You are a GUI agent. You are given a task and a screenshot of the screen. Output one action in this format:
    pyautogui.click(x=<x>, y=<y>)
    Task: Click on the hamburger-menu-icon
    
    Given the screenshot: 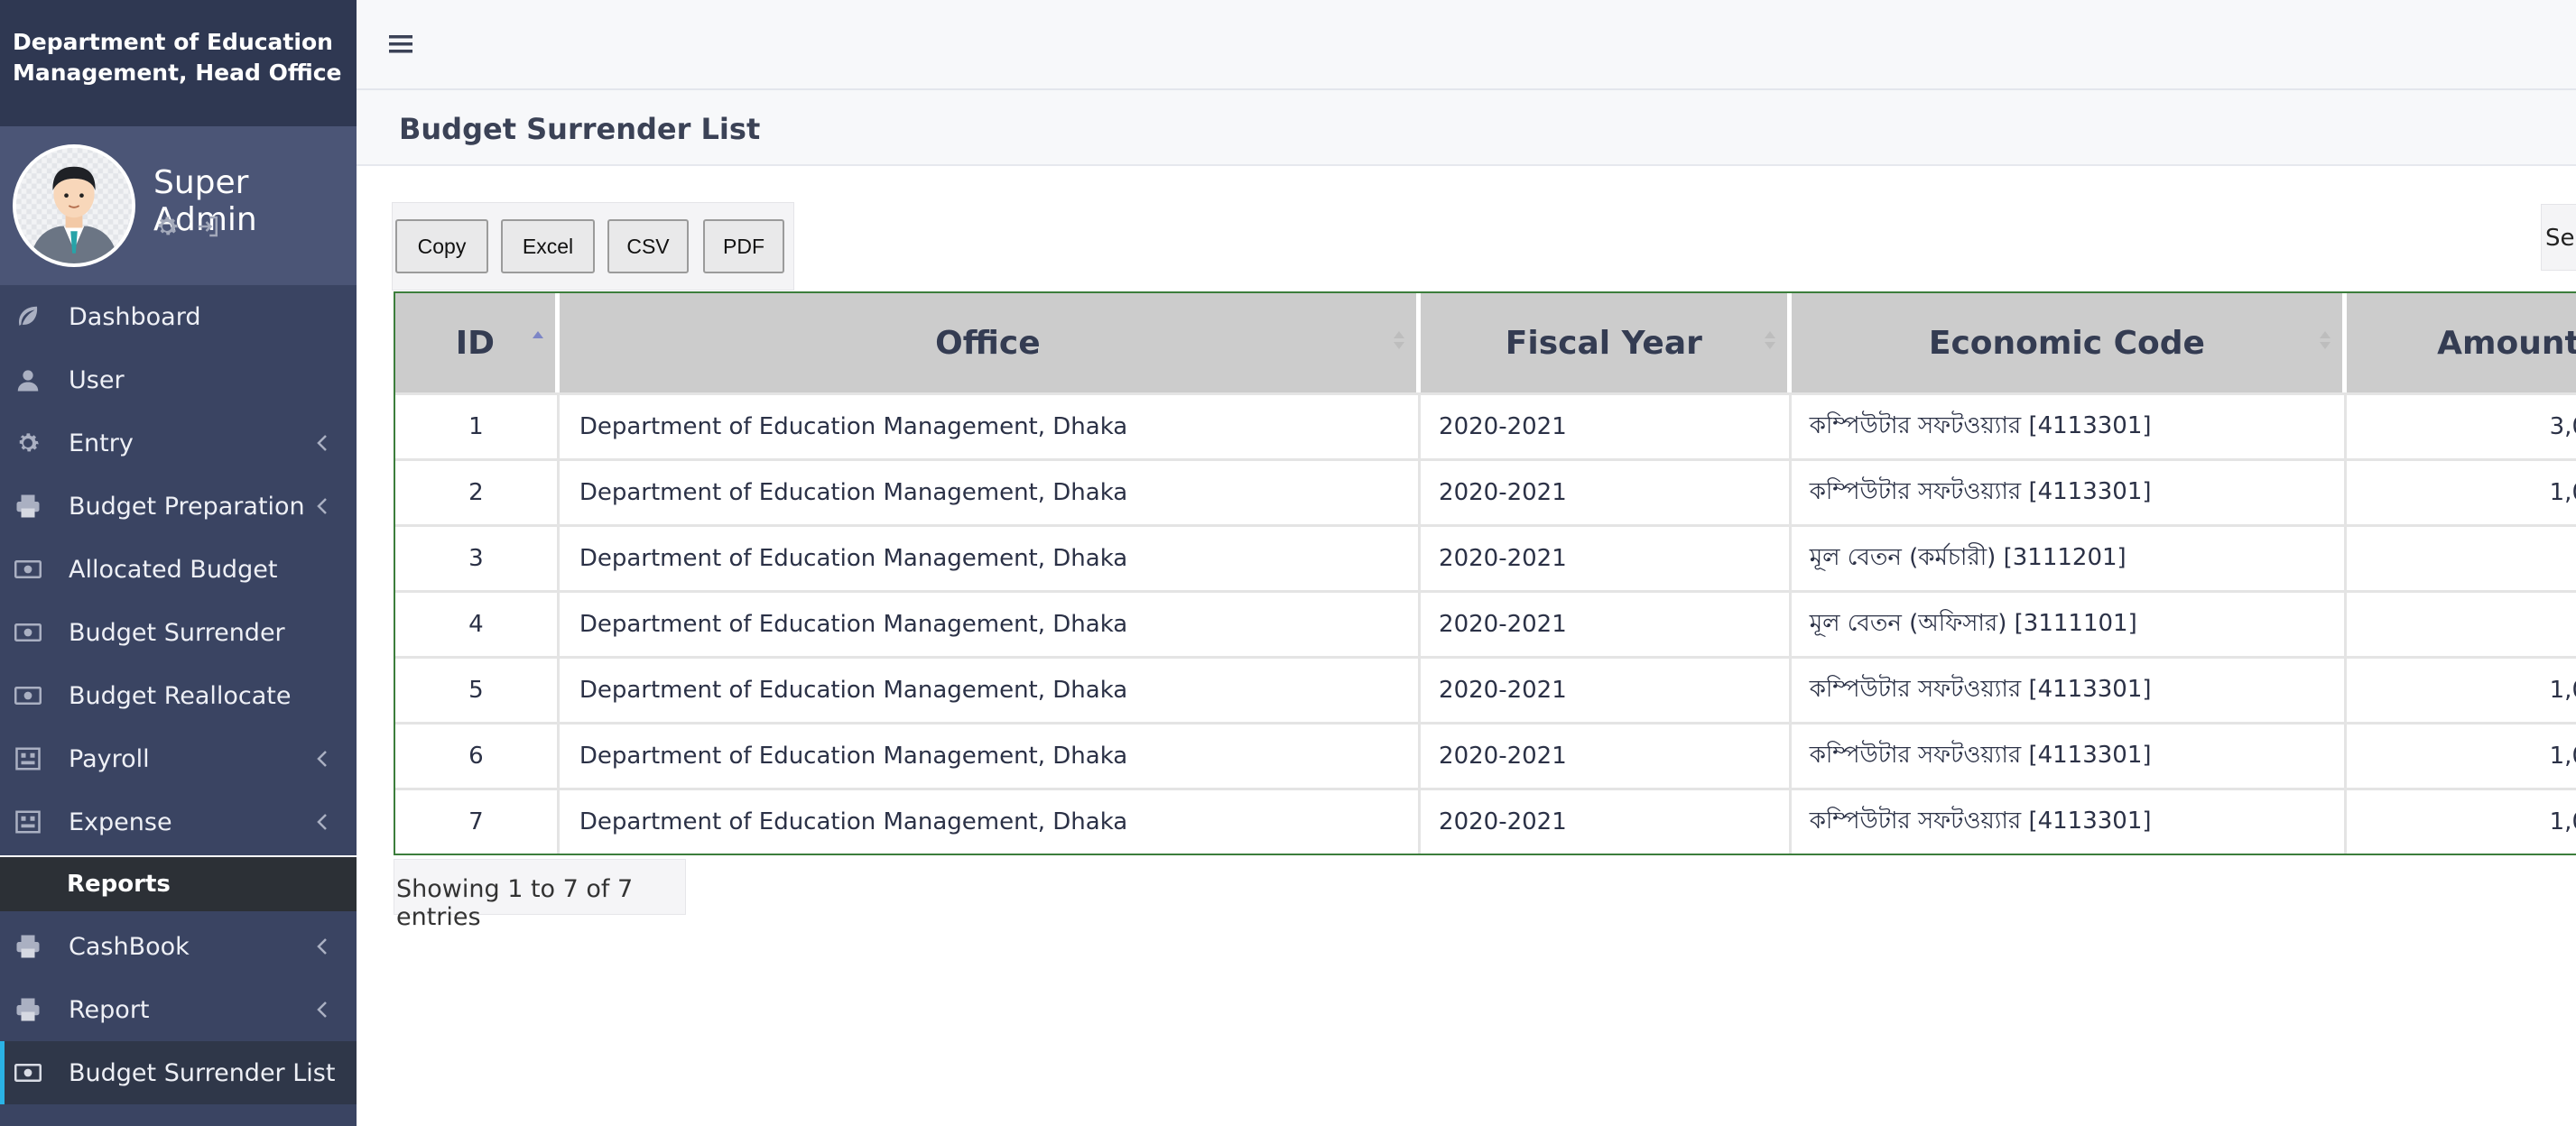 What is the action you would take?
    pyautogui.click(x=400, y=44)
    